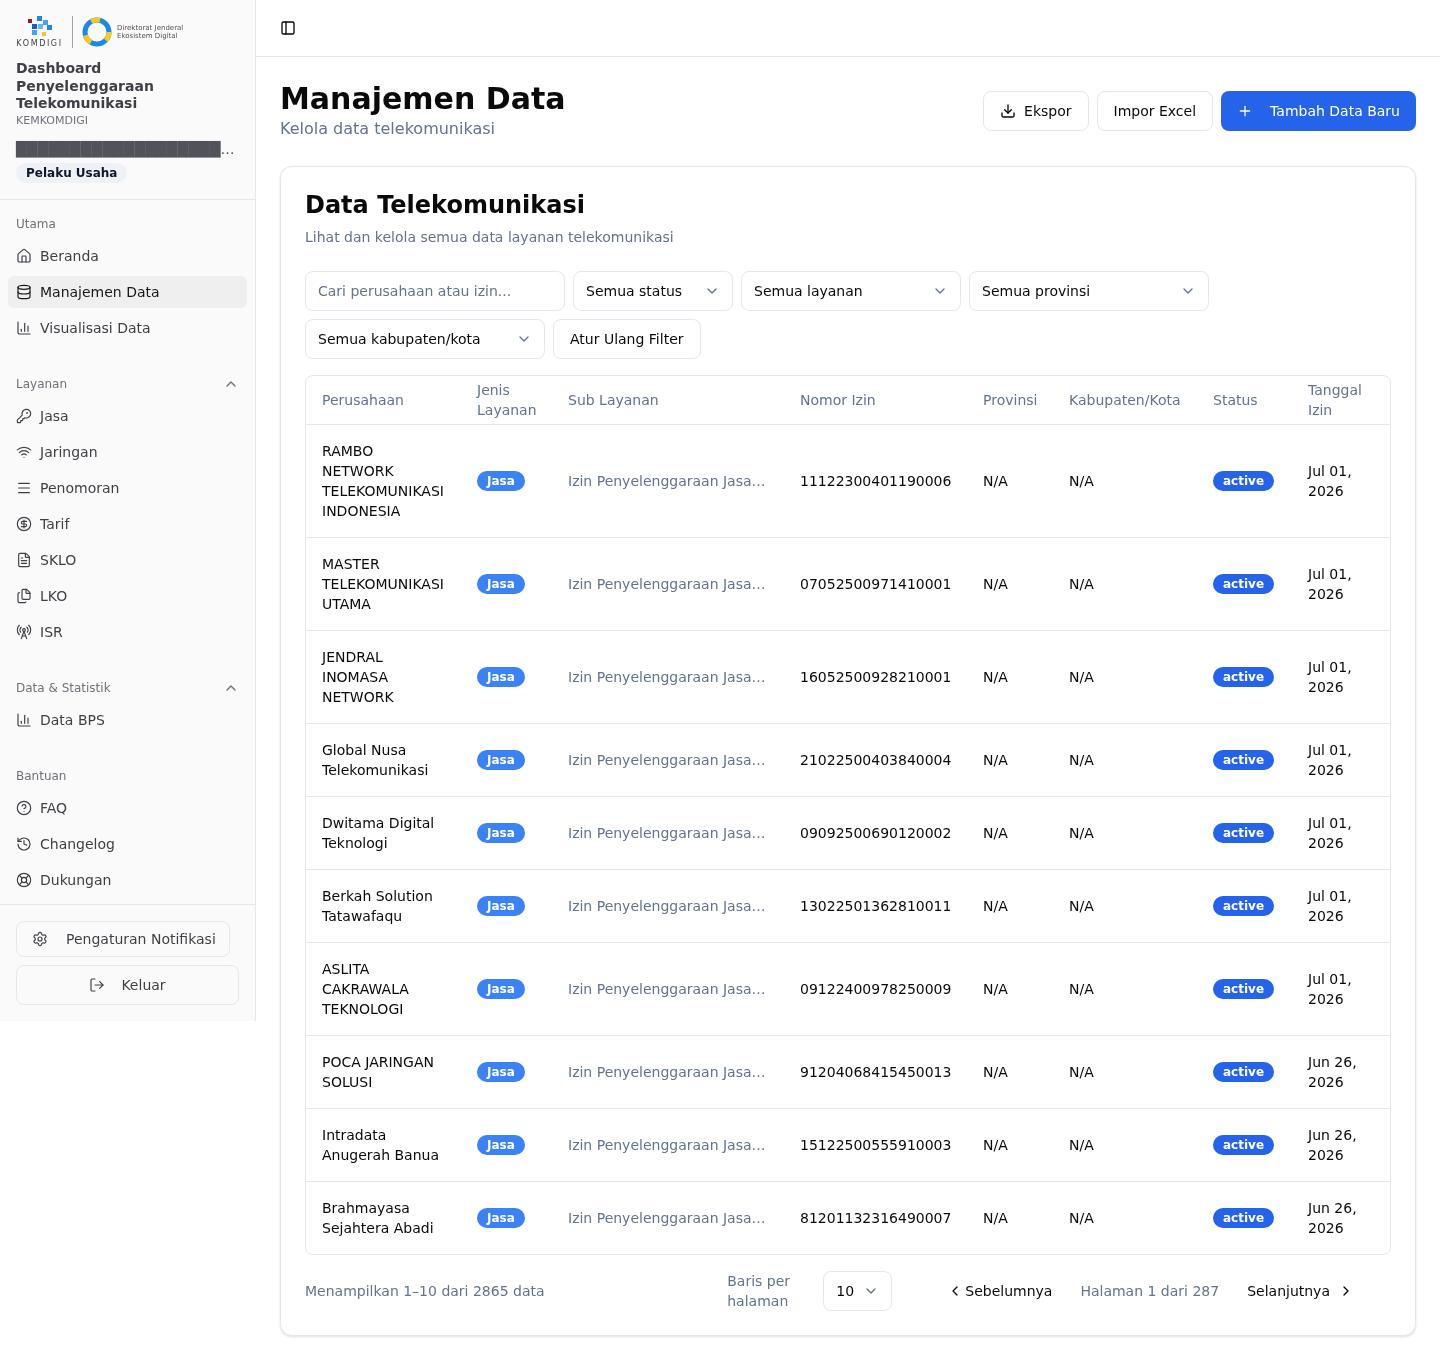 The image size is (1440, 1359). What do you see at coordinates (425, 339) in the screenshot?
I see `filter-select: Semua kabupaten/kota` at bounding box center [425, 339].